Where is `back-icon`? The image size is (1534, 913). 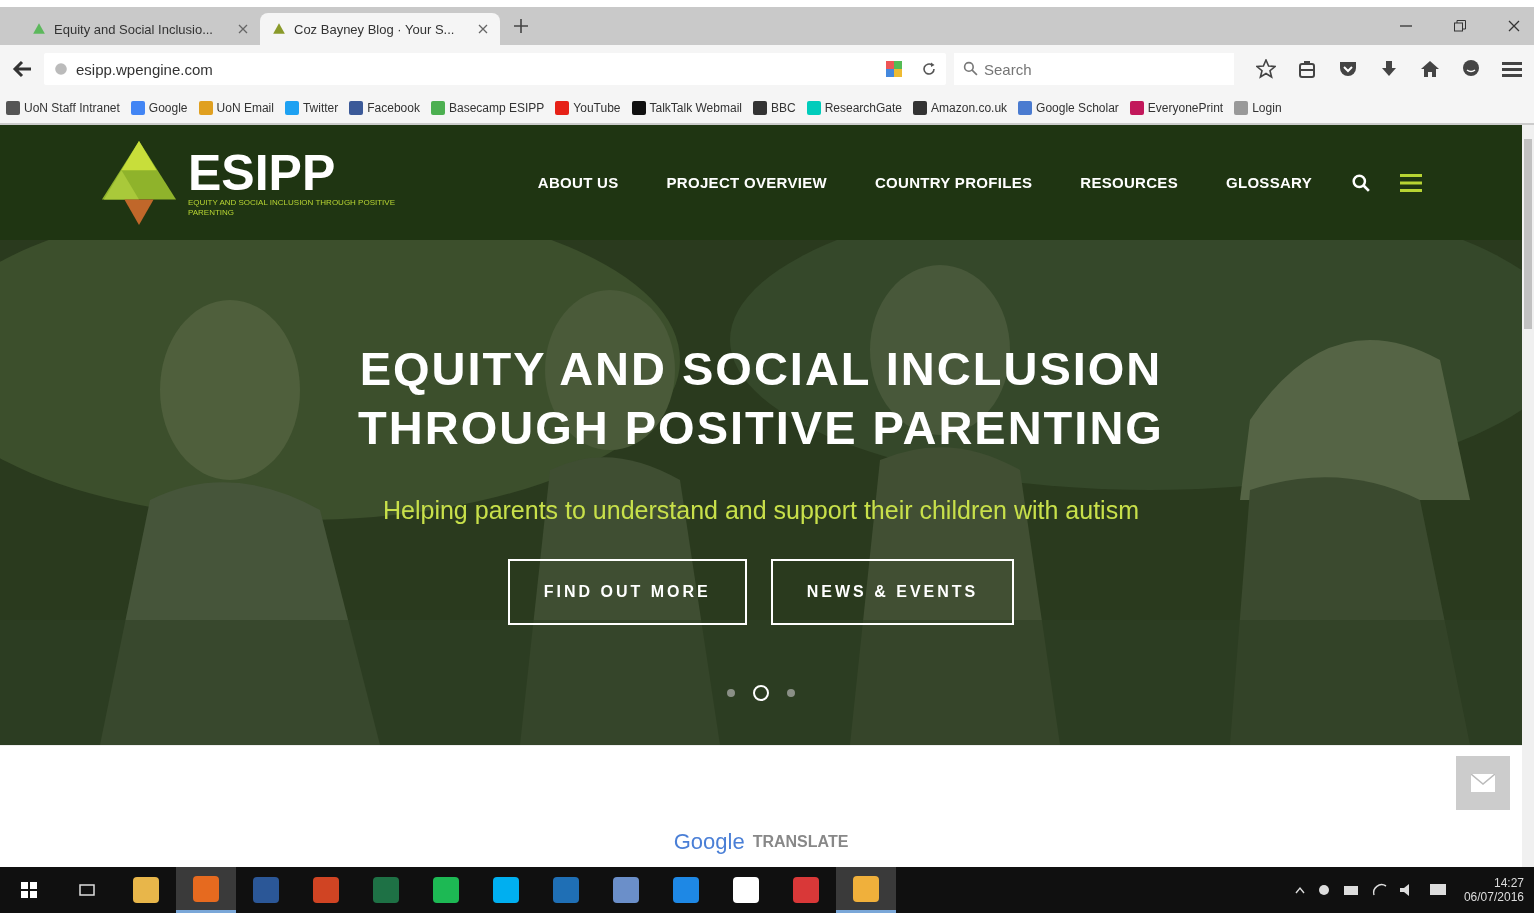 back-icon is located at coordinates (22, 69).